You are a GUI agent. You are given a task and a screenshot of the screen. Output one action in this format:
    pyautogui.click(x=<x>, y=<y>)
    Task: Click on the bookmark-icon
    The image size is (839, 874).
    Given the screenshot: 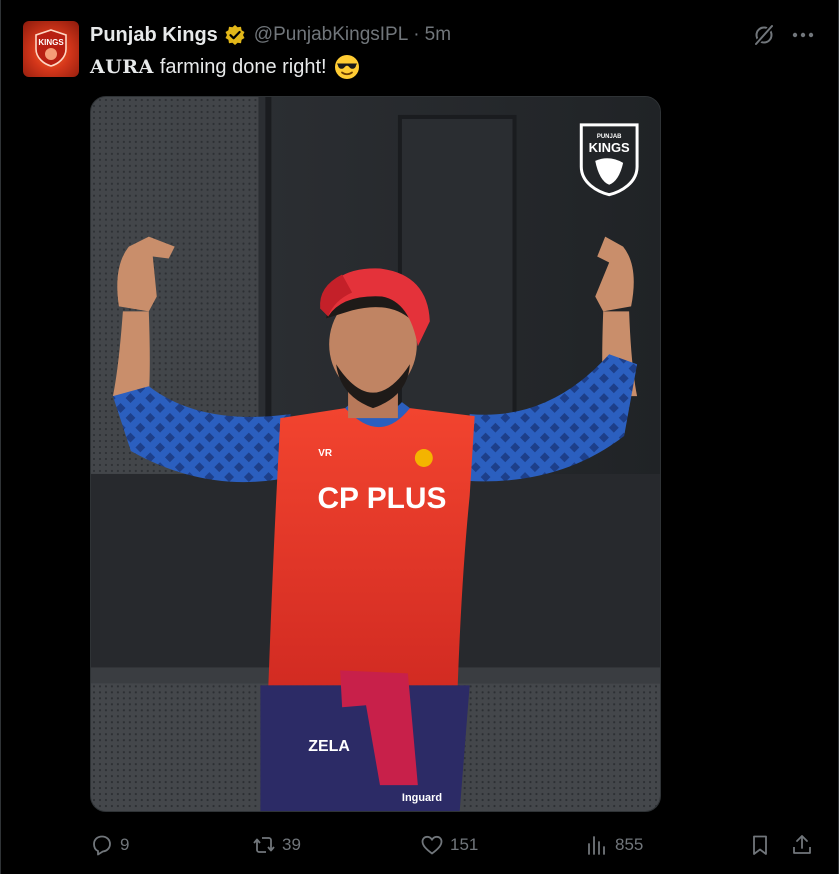 What is the action you would take?
    pyautogui.click(x=760, y=845)
    